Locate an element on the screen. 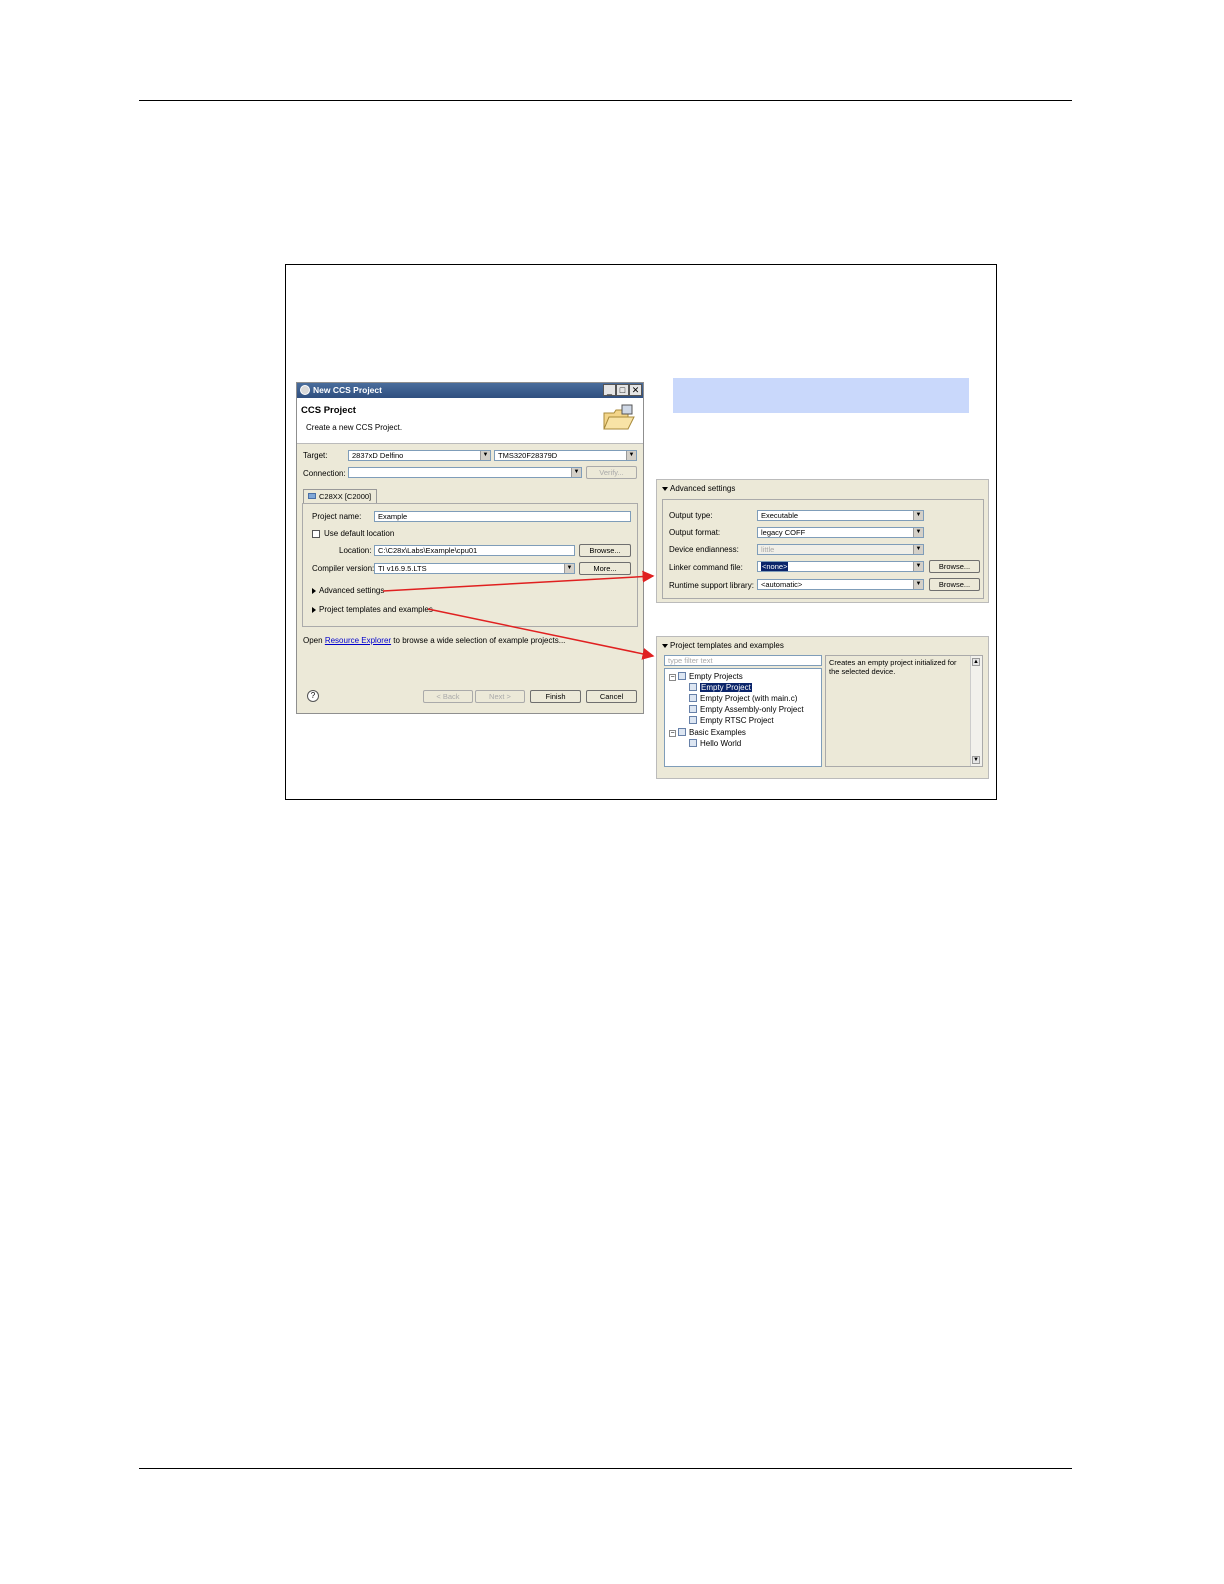  output-format-select: legacy COFF ▼ is located at coordinates (840, 532).